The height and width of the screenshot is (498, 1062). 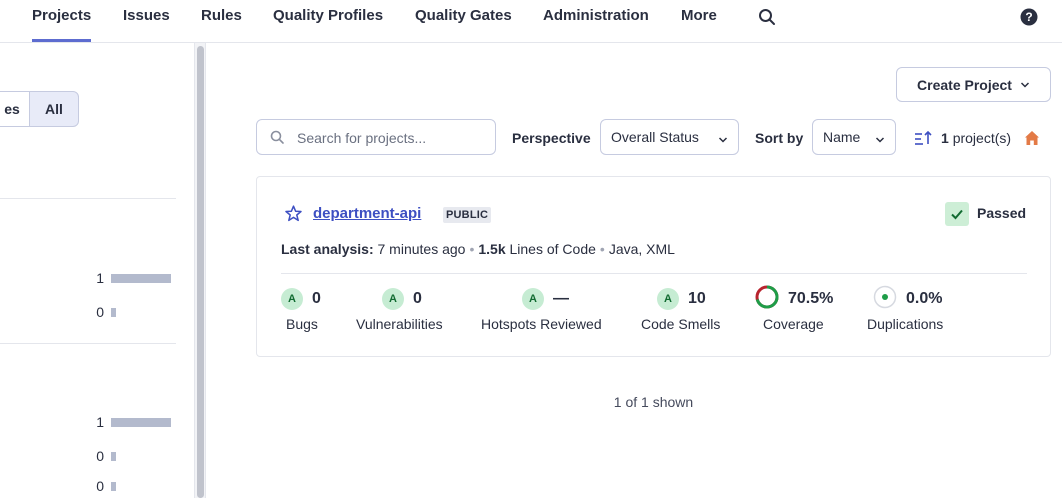 What do you see at coordinates (463, 15) in the screenshot?
I see `nav-quality-gates: Quality Gates` at bounding box center [463, 15].